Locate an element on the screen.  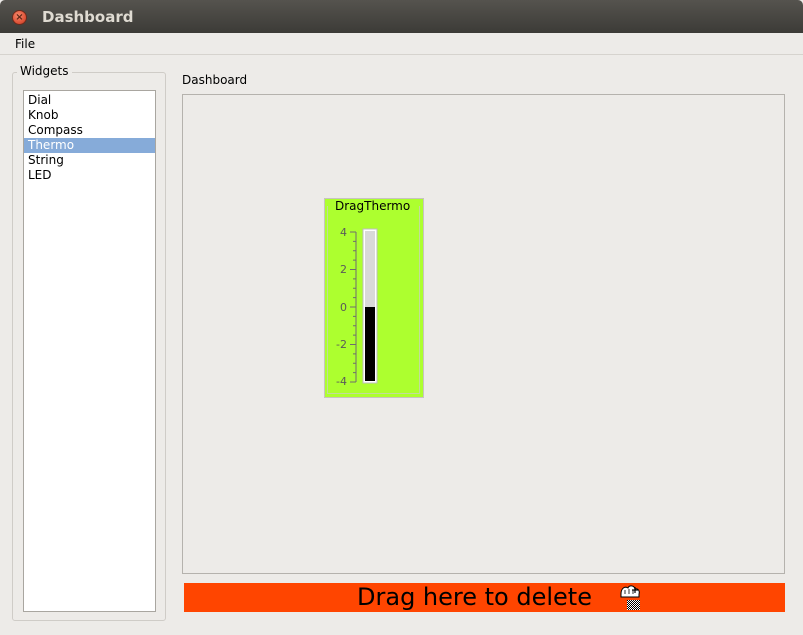
tick-label-0: 0 is located at coordinates (343, 307).